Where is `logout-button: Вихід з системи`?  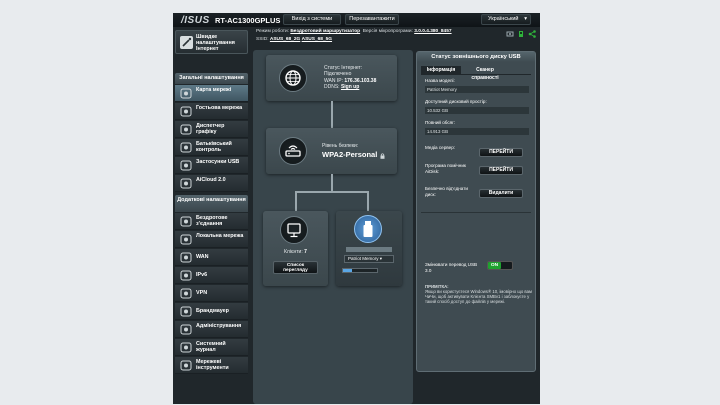 logout-button: Вихід з системи is located at coordinates (312, 19).